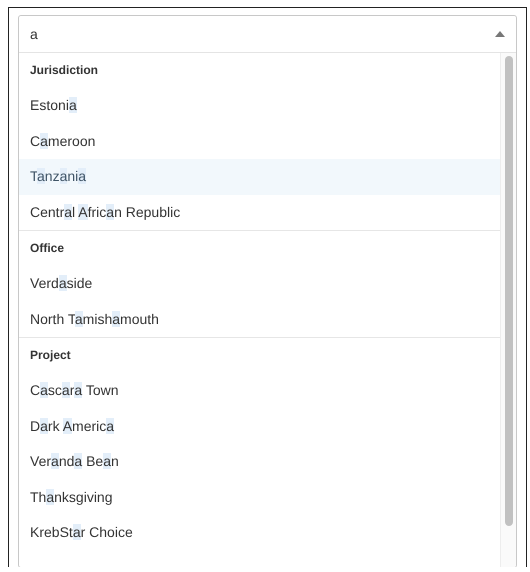 This screenshot has width=530, height=572. I want to click on option-item: Tanzania, so click(259, 176).